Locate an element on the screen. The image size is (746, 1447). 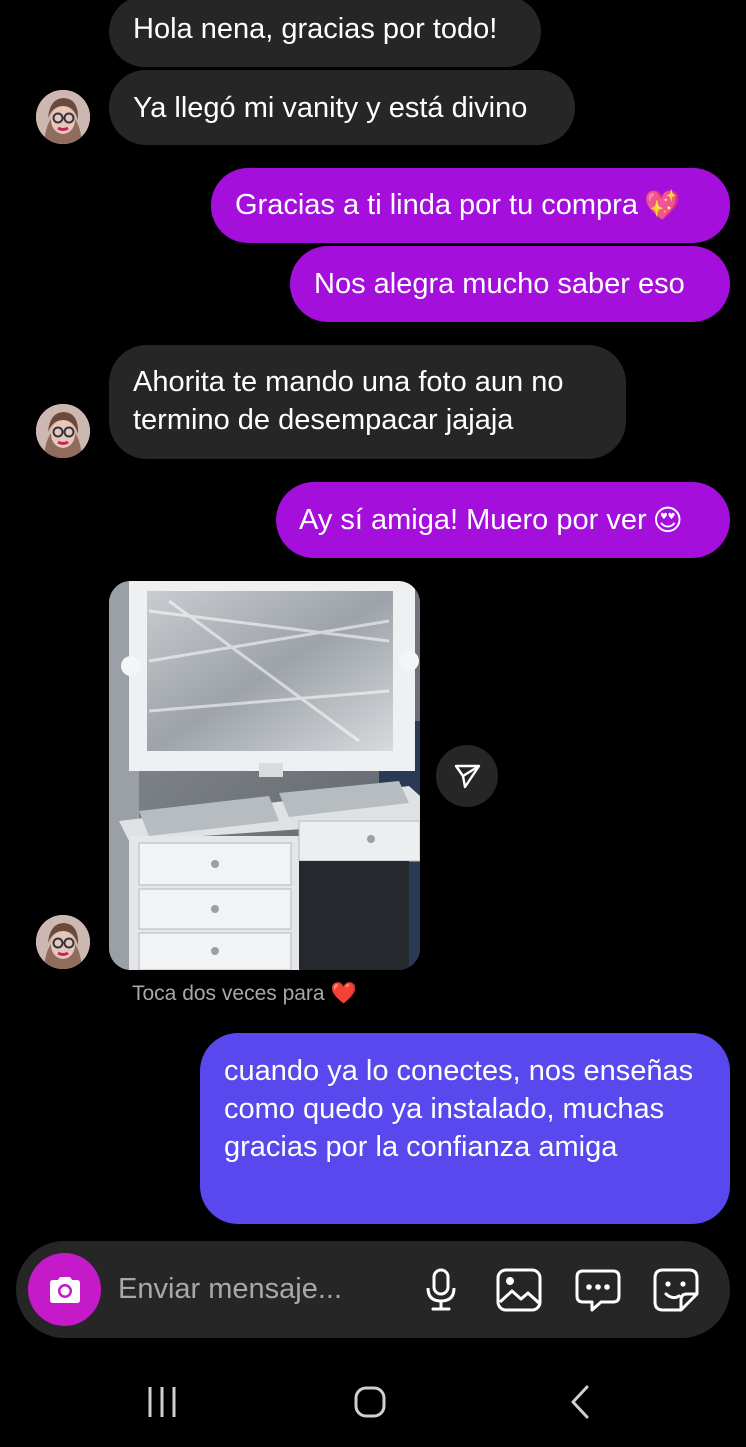
outgoing-message-bubble: Nos alegra mucho saber eso is located at coordinates (510, 284).